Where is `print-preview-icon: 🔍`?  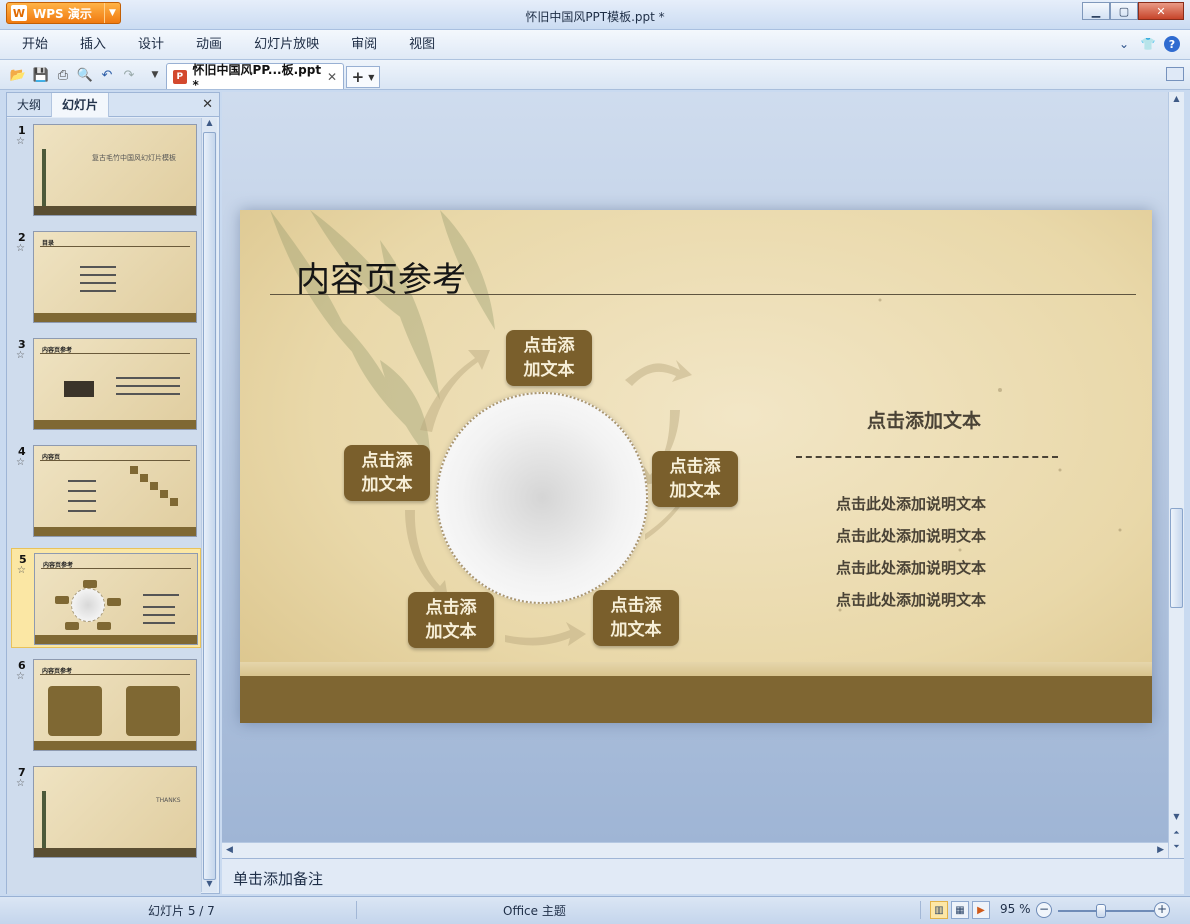
print-preview-icon: 🔍 is located at coordinates (85, 75).